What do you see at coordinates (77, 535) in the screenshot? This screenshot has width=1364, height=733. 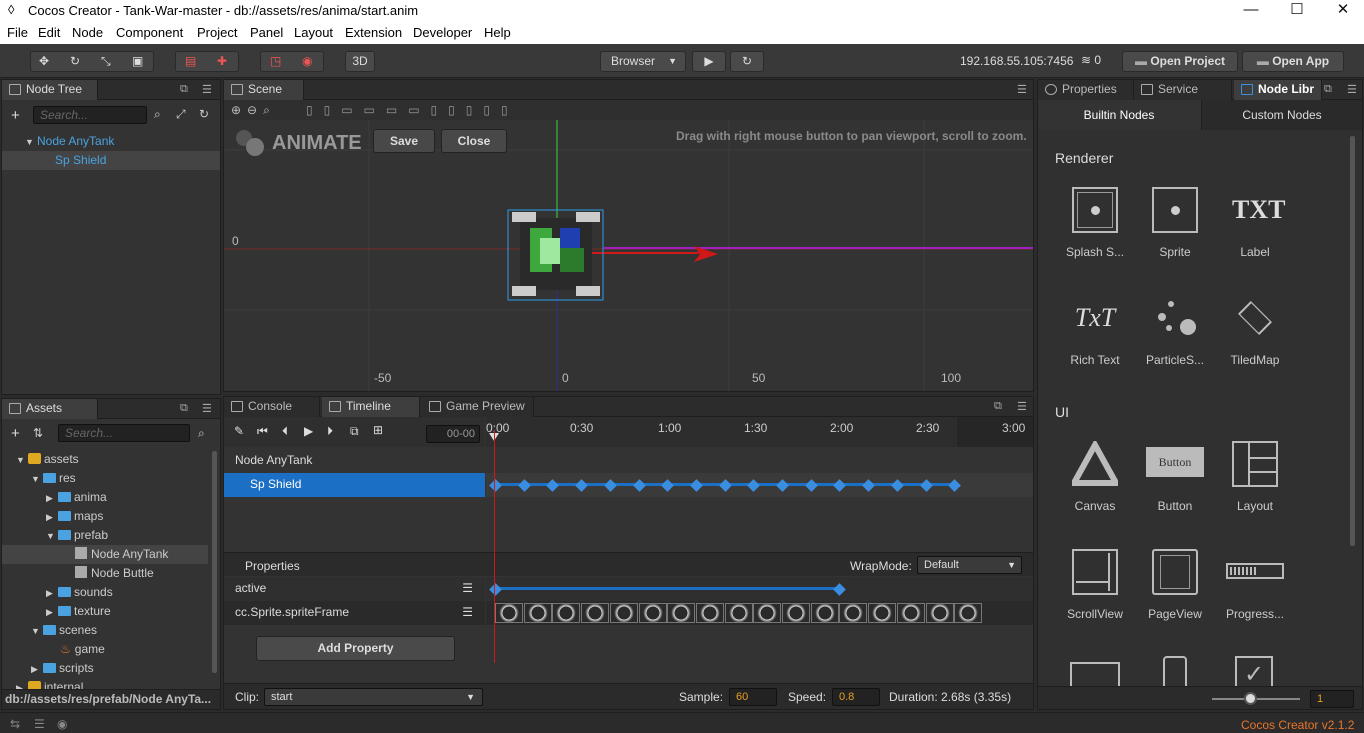 I see `asset-item-prefab: ▼ prefab` at bounding box center [77, 535].